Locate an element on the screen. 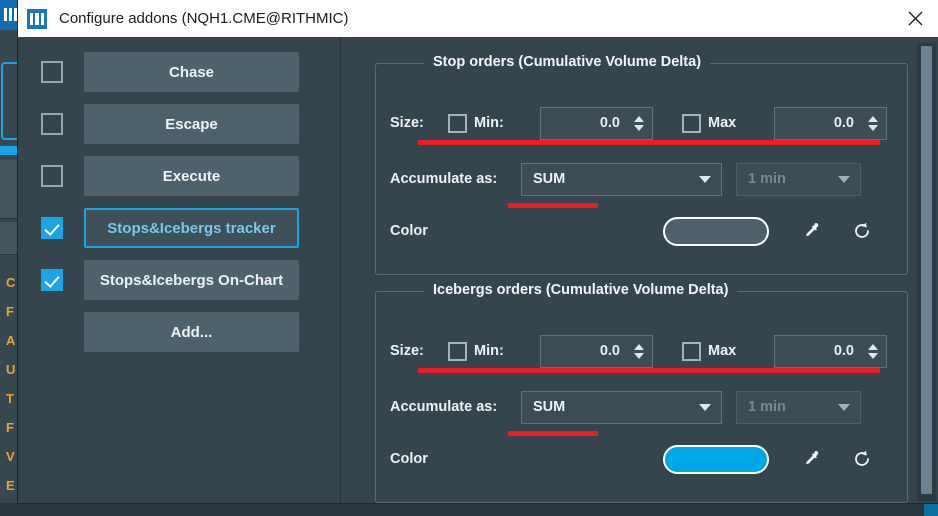  icebergs-orders-period-select: 1 min is located at coordinates (798, 407).